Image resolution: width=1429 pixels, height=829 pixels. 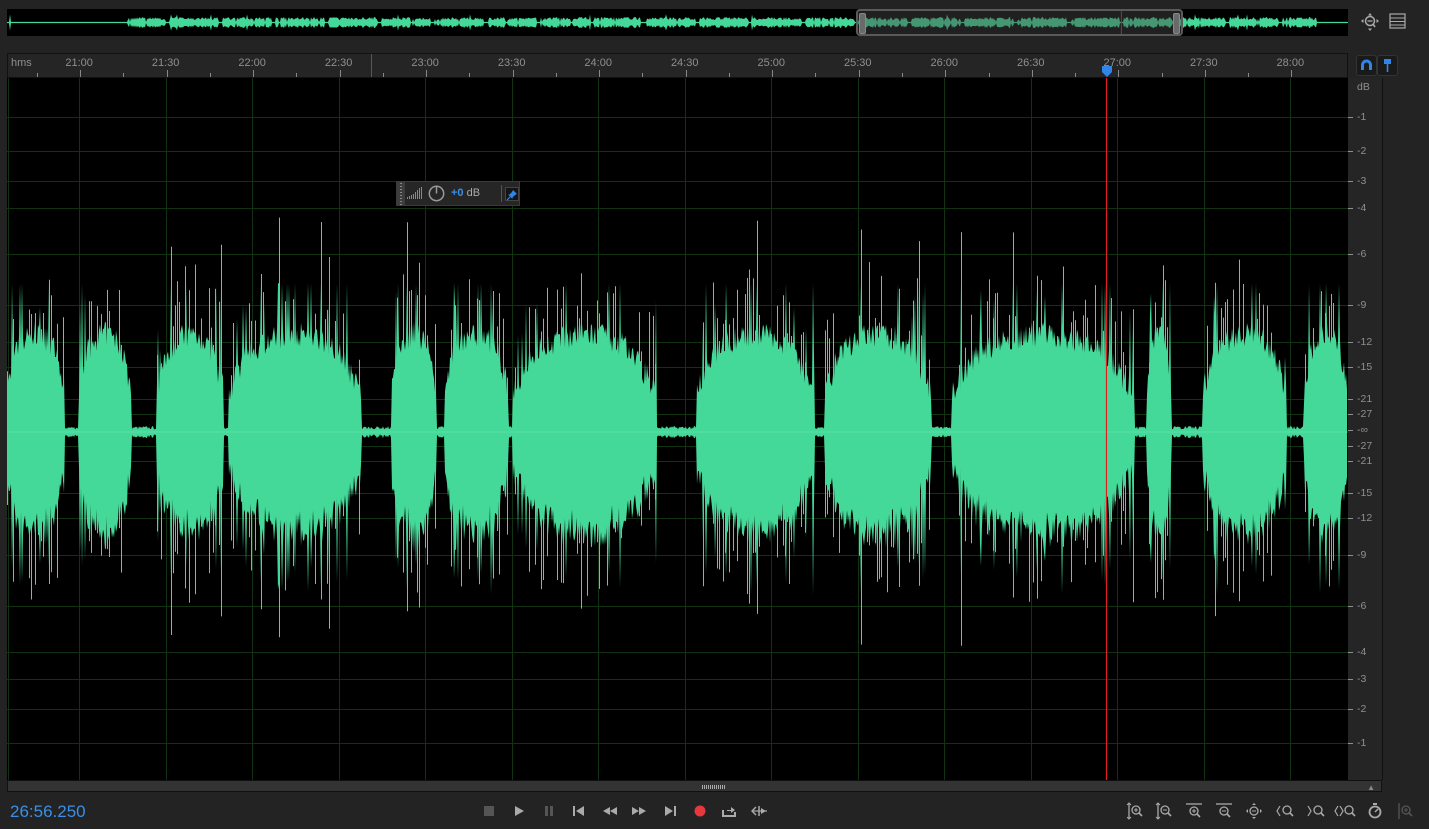 I want to click on scrollbar-grip, so click(x=714, y=787).